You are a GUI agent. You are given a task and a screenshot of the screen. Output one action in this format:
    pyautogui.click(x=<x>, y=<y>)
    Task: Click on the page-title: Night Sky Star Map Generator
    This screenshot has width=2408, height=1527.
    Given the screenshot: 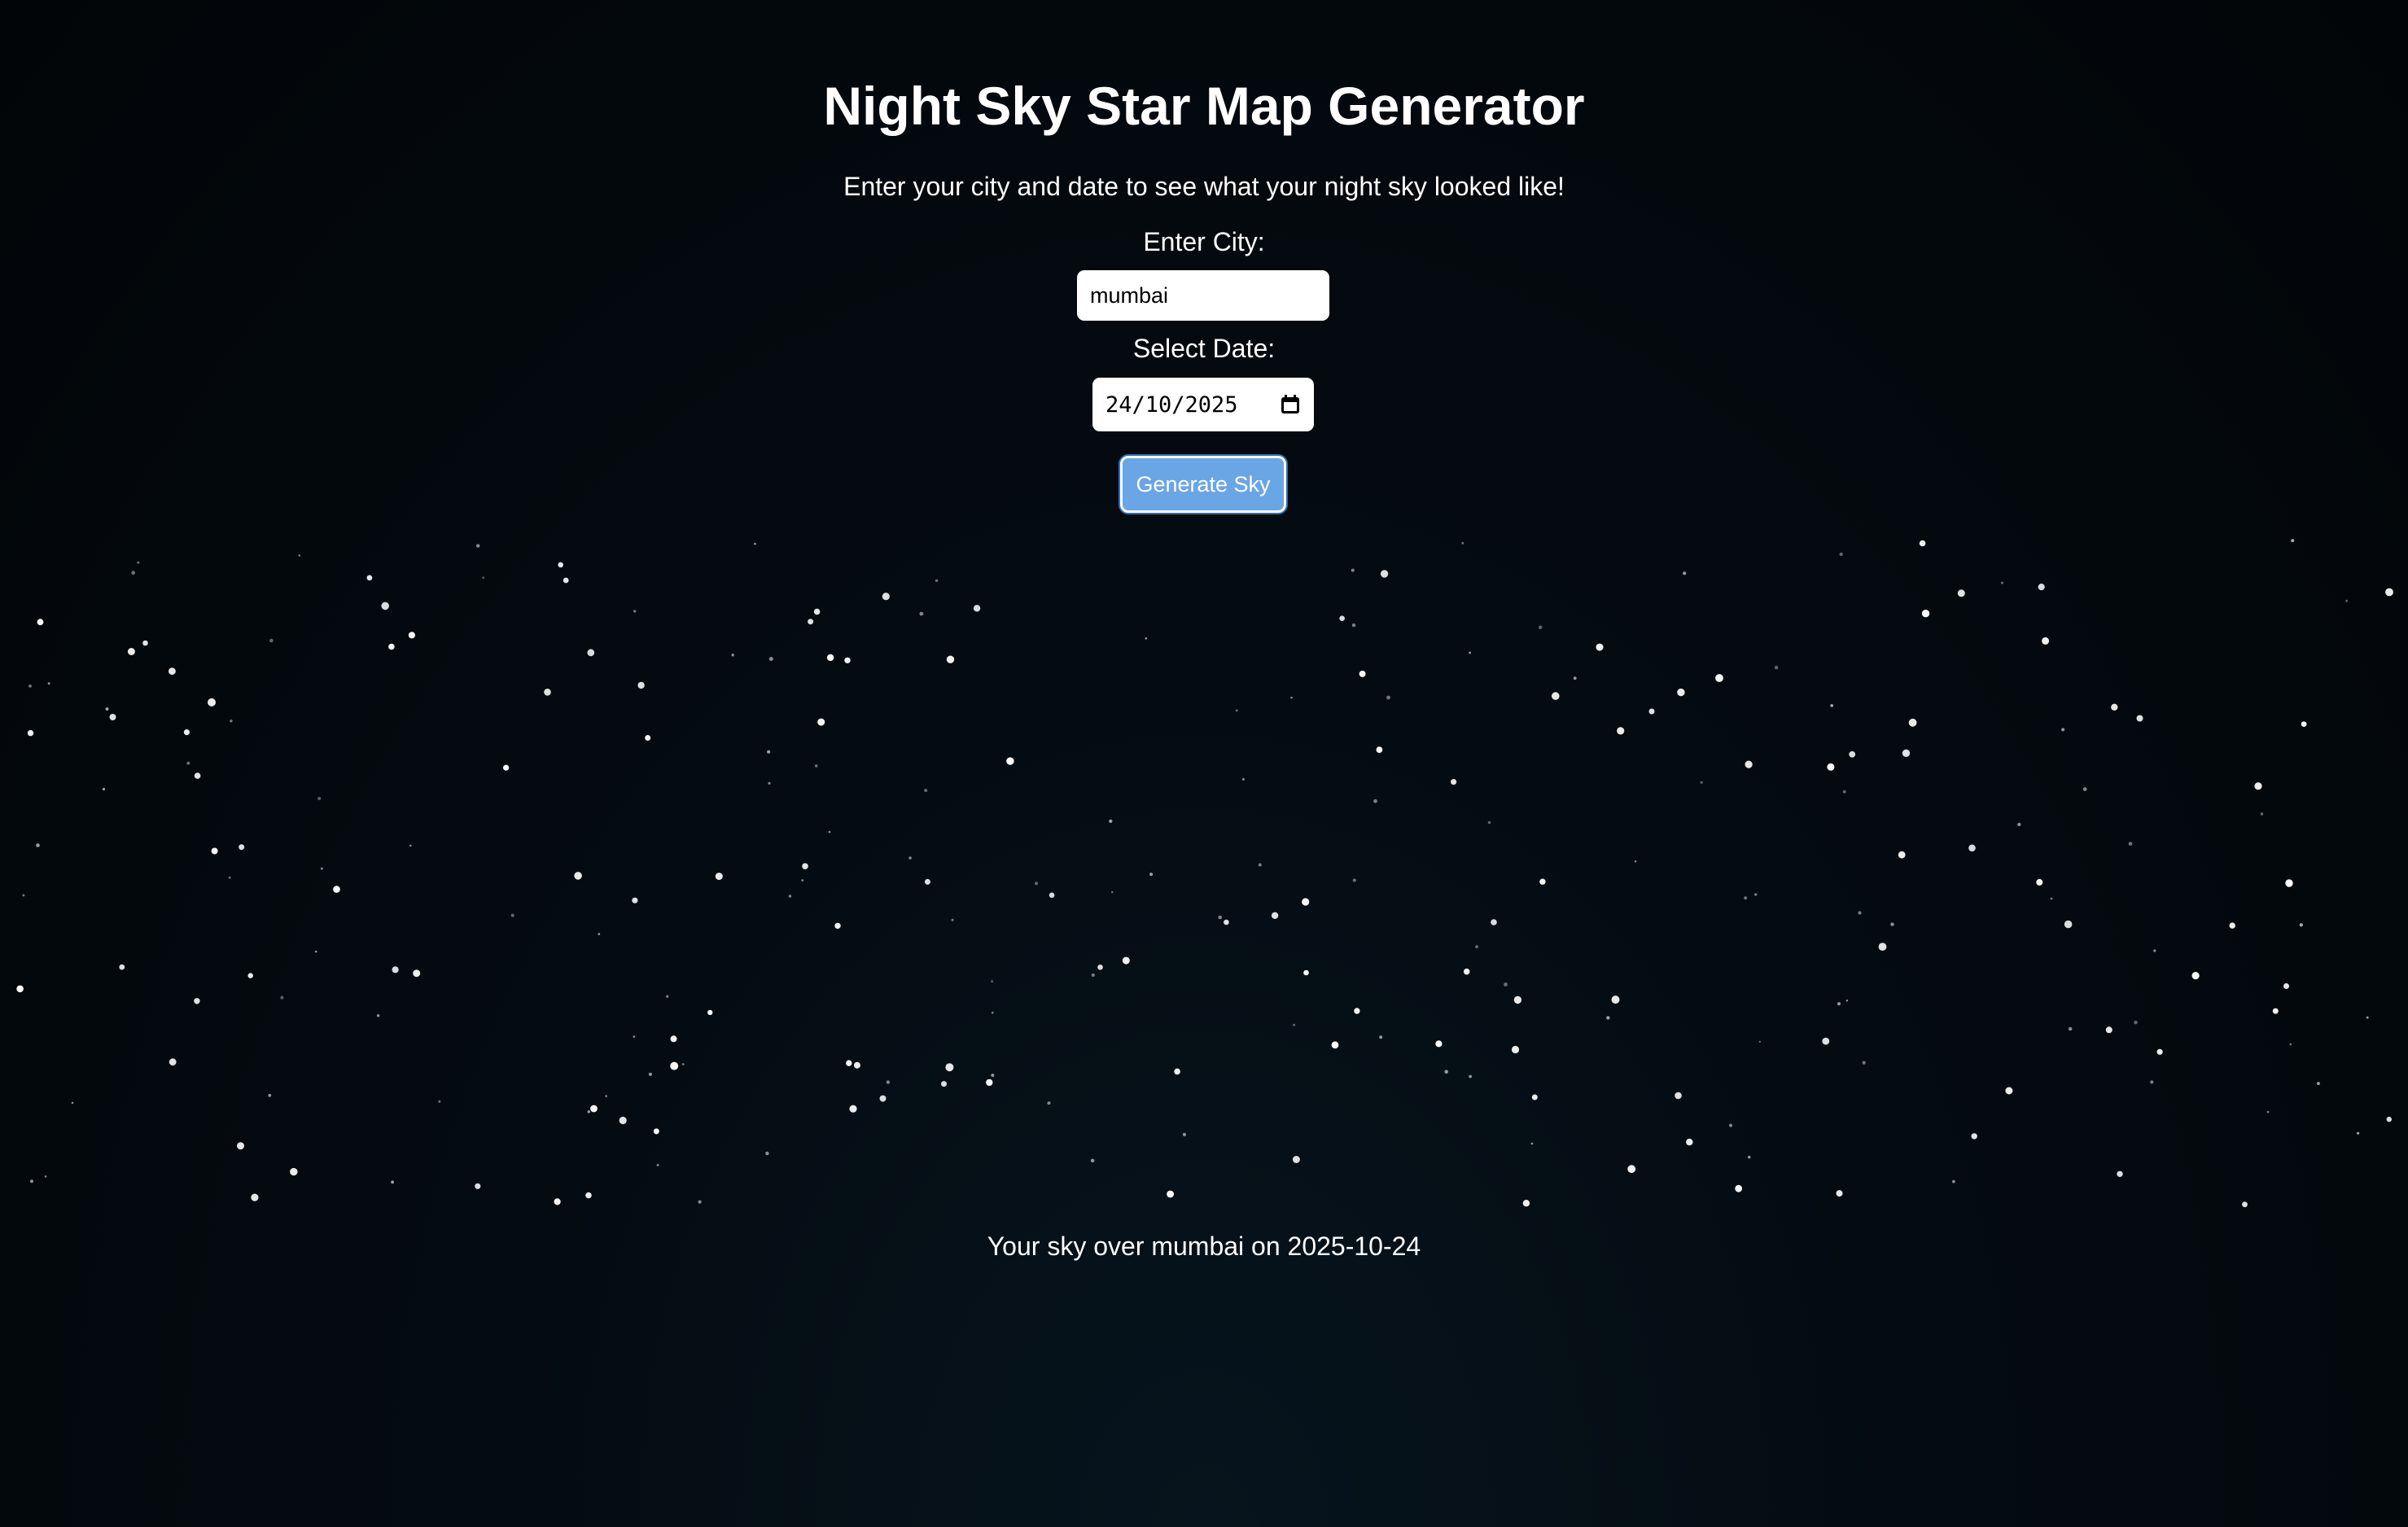 What is the action you would take?
    pyautogui.click(x=1204, y=106)
    